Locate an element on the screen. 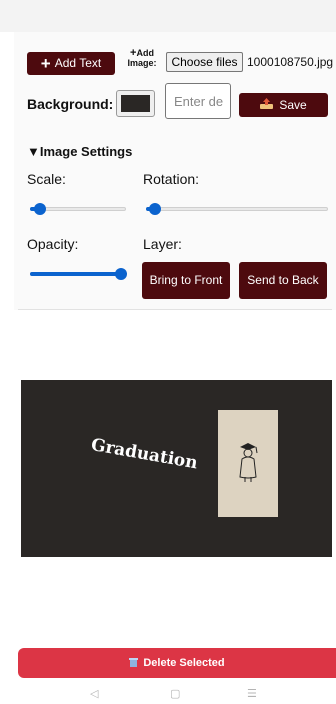 This screenshot has width=336, height=704. back-triangle-icon: ◁ is located at coordinates (94, 694).